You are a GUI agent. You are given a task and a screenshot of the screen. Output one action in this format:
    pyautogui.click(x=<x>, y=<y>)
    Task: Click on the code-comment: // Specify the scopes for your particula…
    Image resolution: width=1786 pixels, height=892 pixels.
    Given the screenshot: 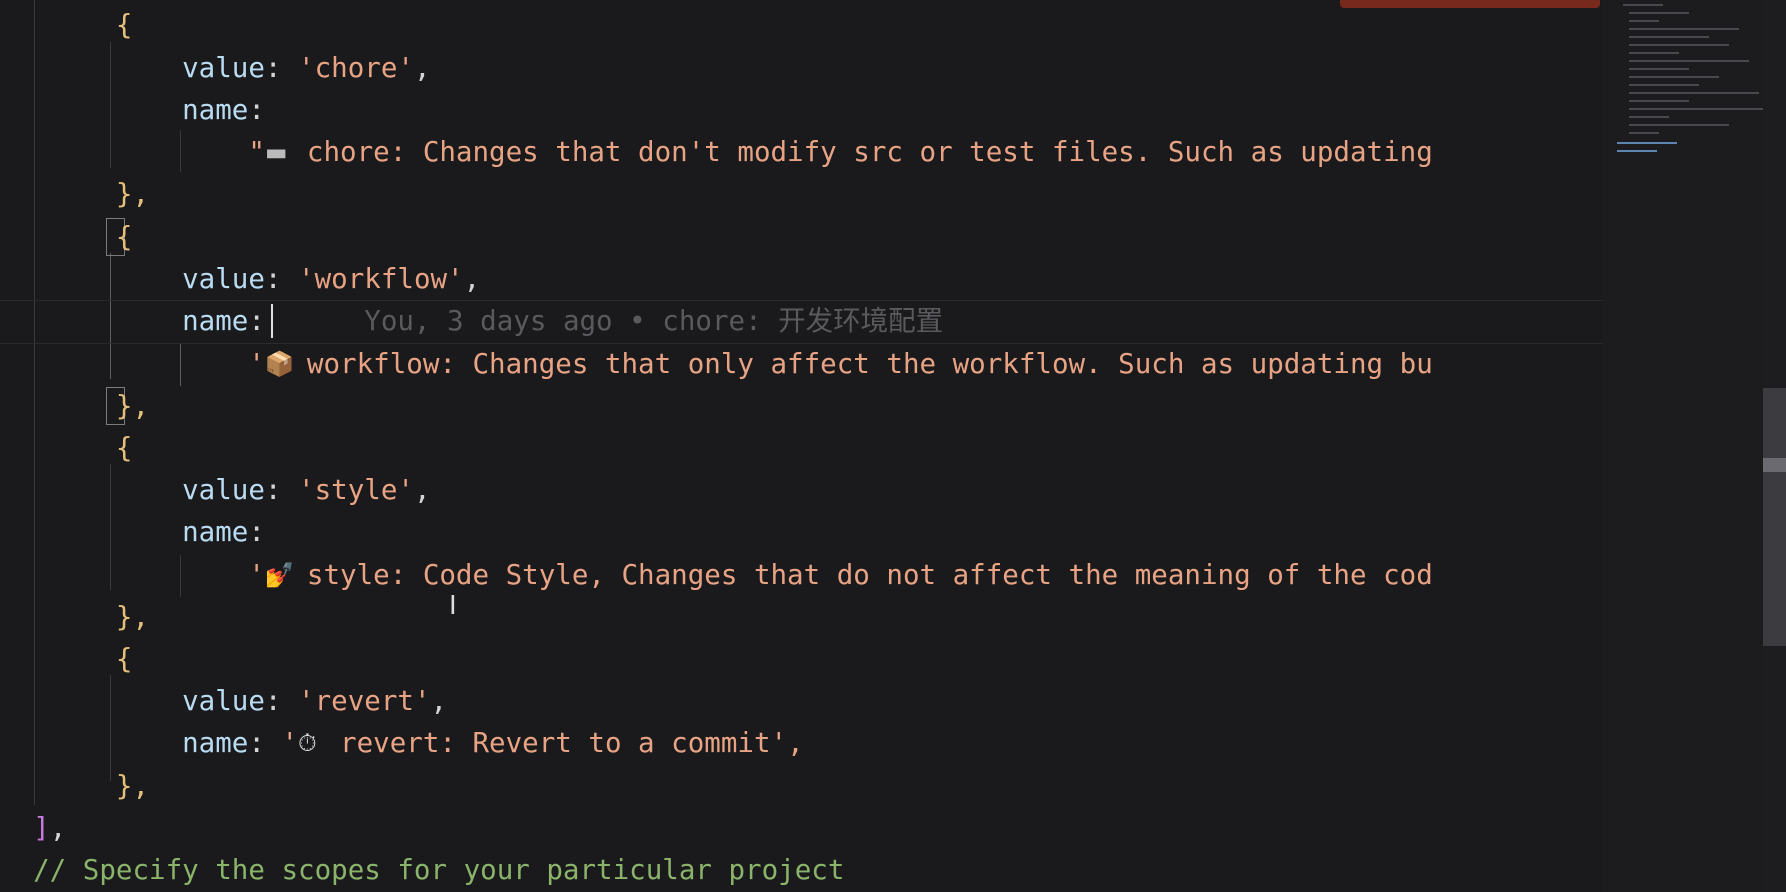 What is the action you would take?
    pyautogui.click(x=439, y=870)
    